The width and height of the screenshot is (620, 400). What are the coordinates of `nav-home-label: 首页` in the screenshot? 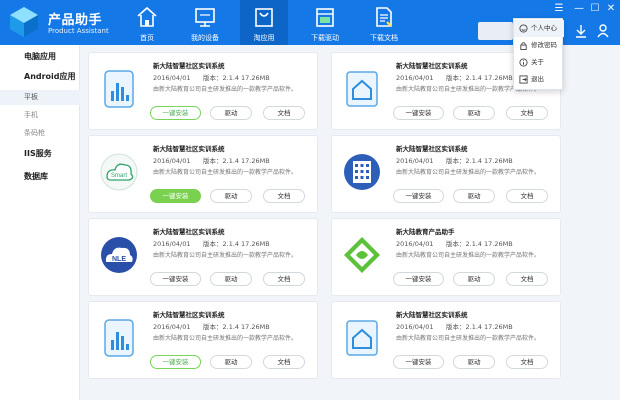 It's located at (147, 38).